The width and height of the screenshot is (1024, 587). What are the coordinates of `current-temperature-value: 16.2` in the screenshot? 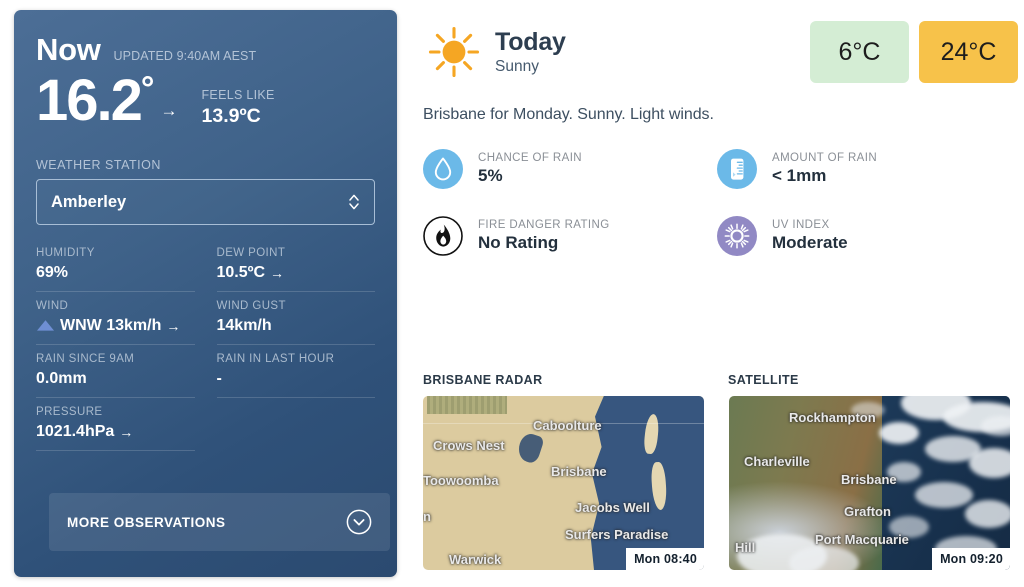 It's located at (89, 100).